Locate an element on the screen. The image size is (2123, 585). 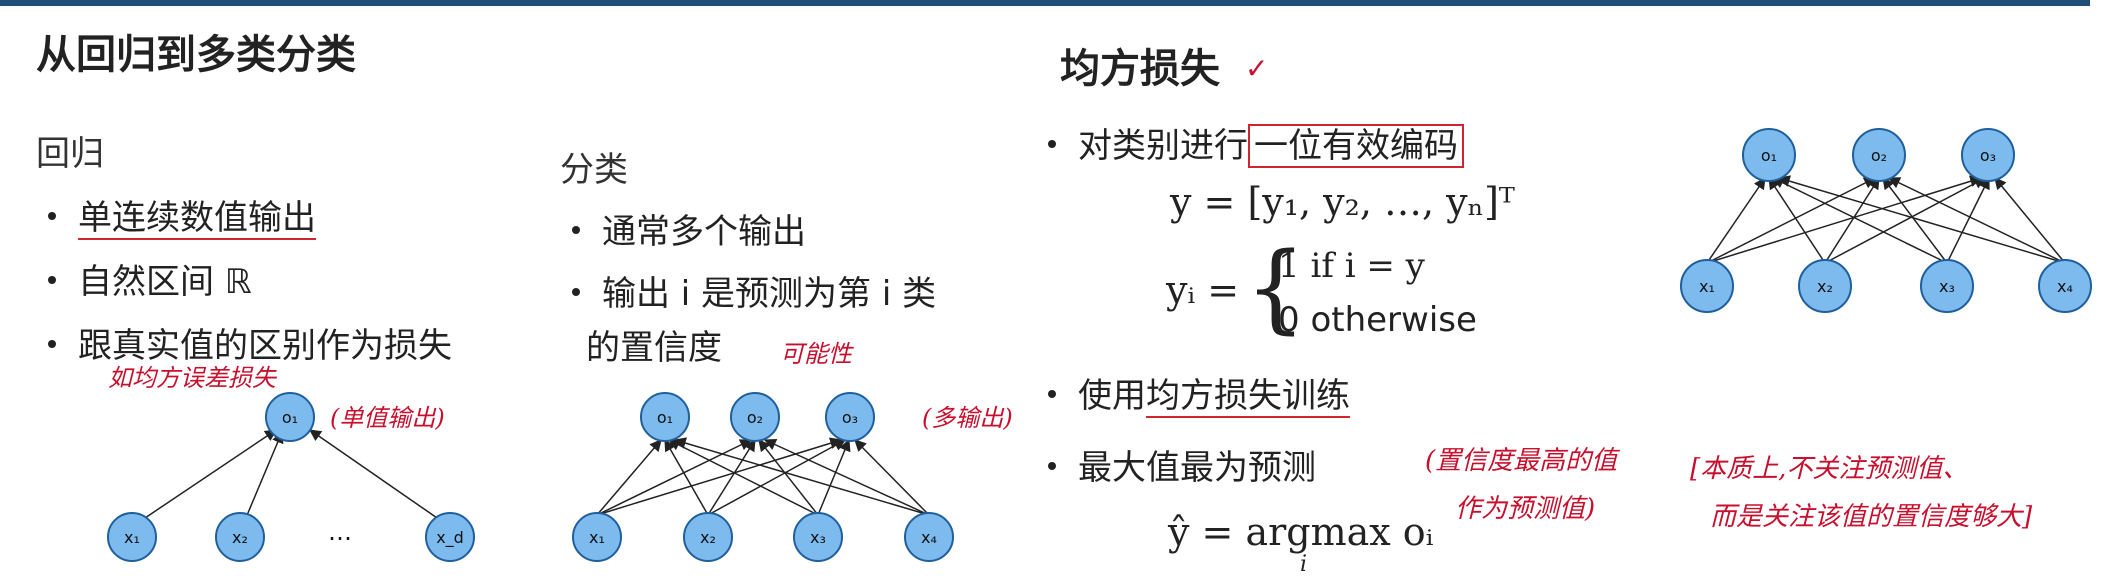
formula-yi-lhs: yᵢ = is located at coordinates (1203, 290).